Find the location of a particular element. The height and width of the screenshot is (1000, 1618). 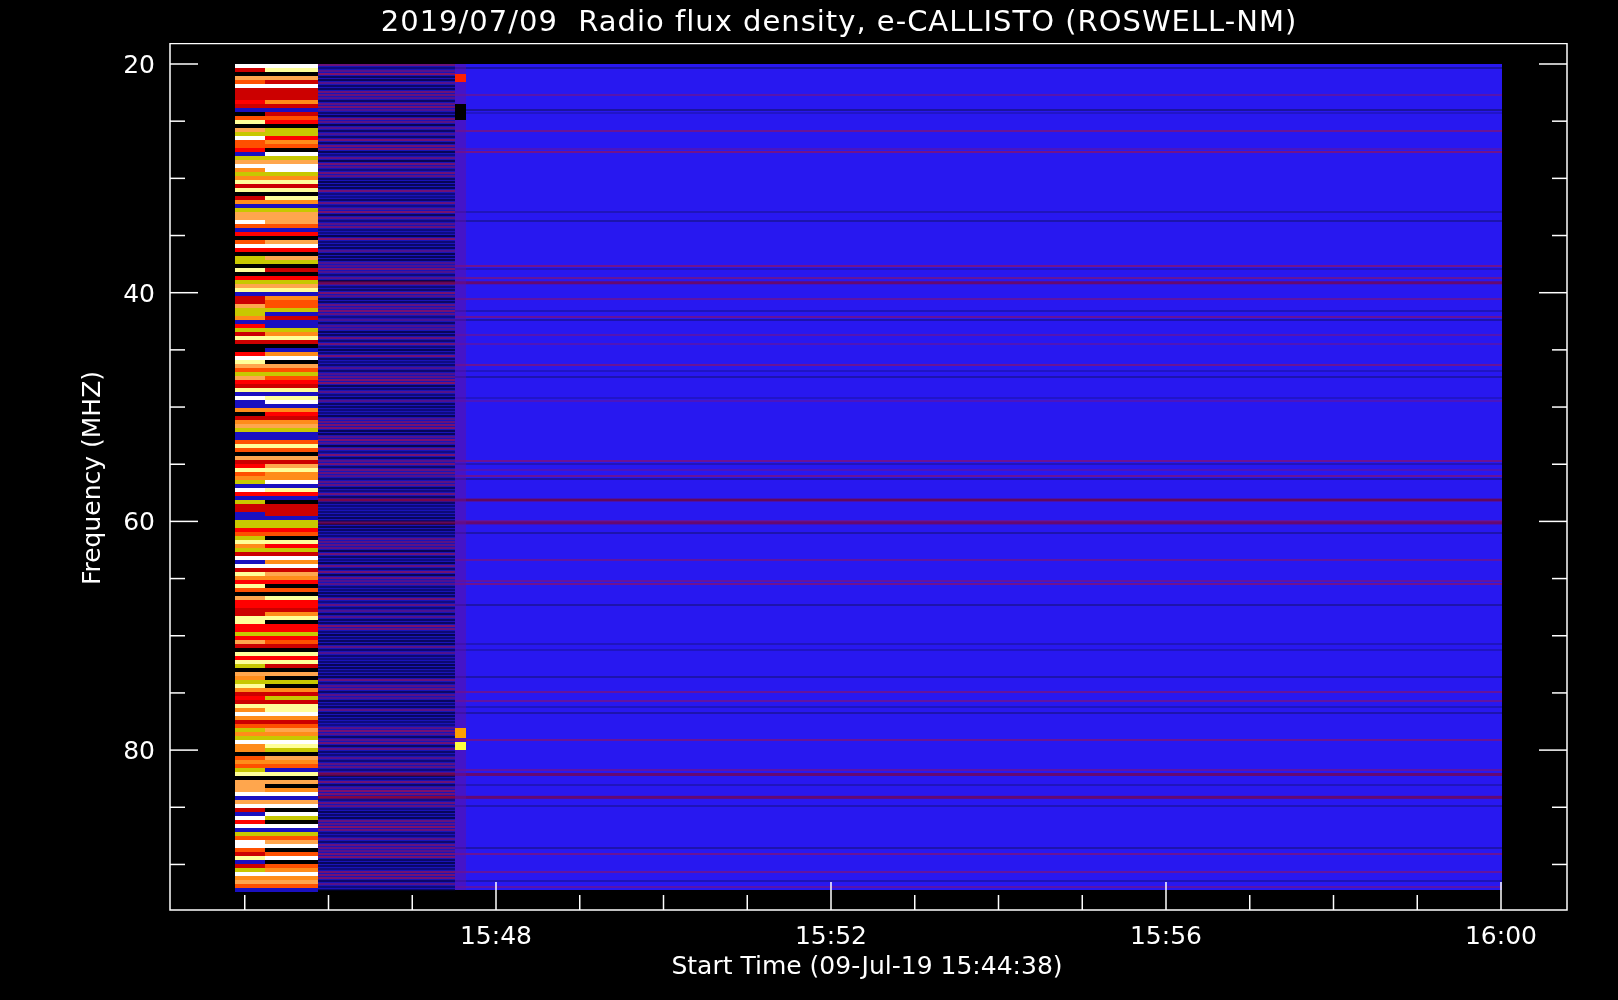

x-tick-label: 15:56 is located at coordinates (1166, 935).